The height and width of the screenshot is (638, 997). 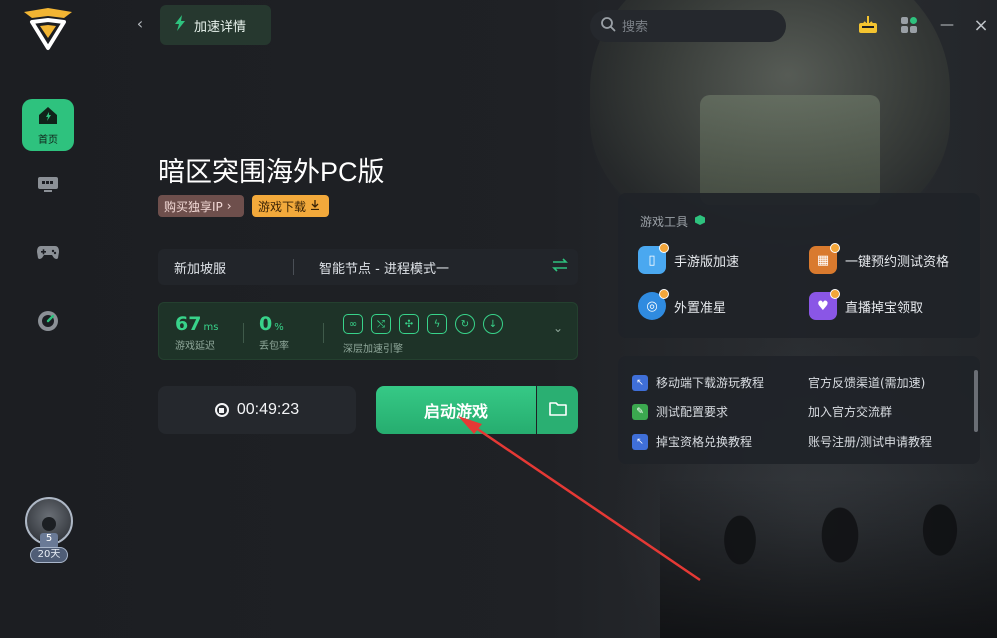 I want to click on monitor-icon, so click(x=48, y=186).